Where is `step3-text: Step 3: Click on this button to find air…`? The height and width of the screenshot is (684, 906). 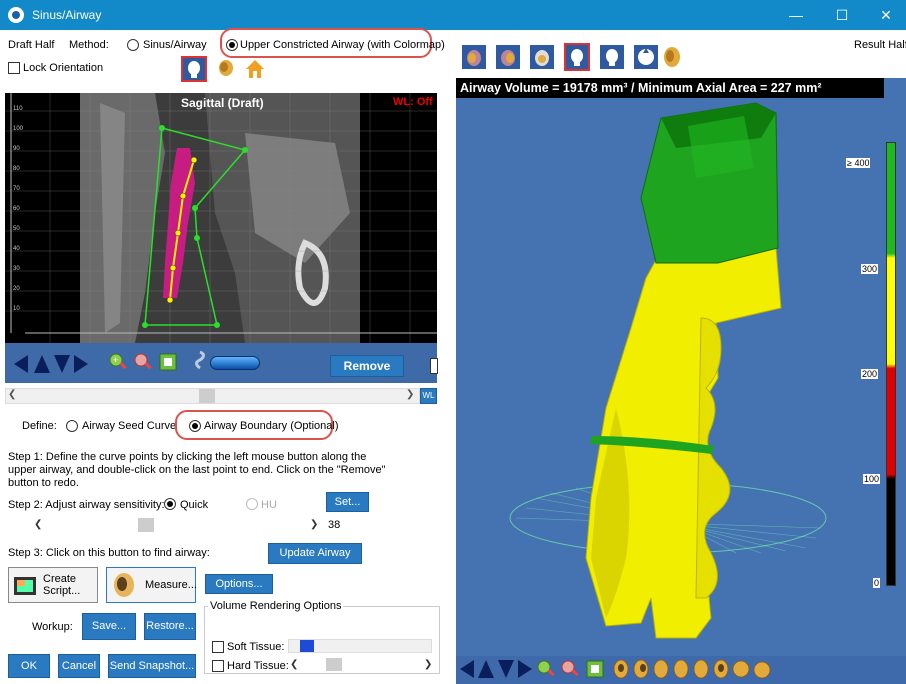 step3-text: Step 3: Click on this button to find air… is located at coordinates (109, 553).